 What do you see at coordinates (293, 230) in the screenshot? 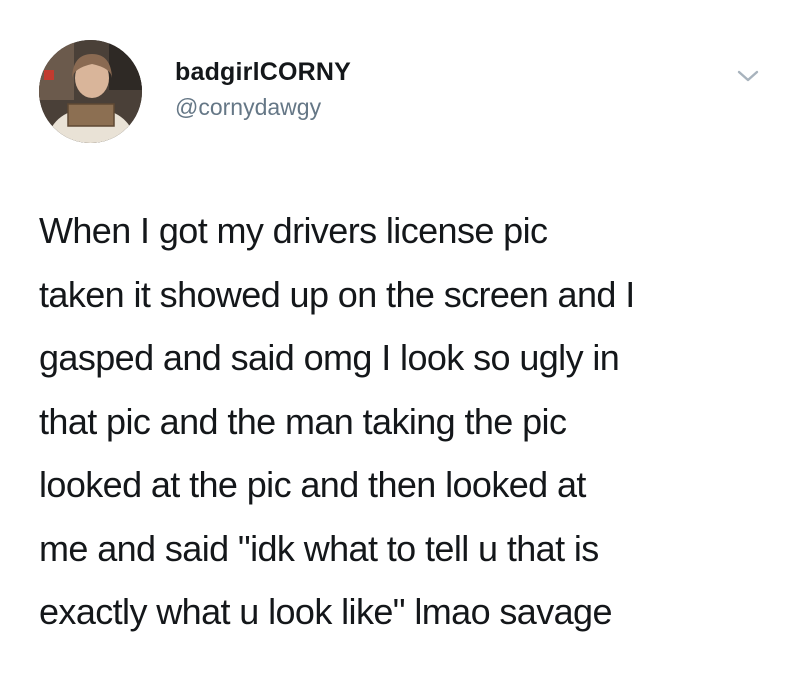
I see `tweet-text-line: When I got my drivers license pic` at bounding box center [293, 230].